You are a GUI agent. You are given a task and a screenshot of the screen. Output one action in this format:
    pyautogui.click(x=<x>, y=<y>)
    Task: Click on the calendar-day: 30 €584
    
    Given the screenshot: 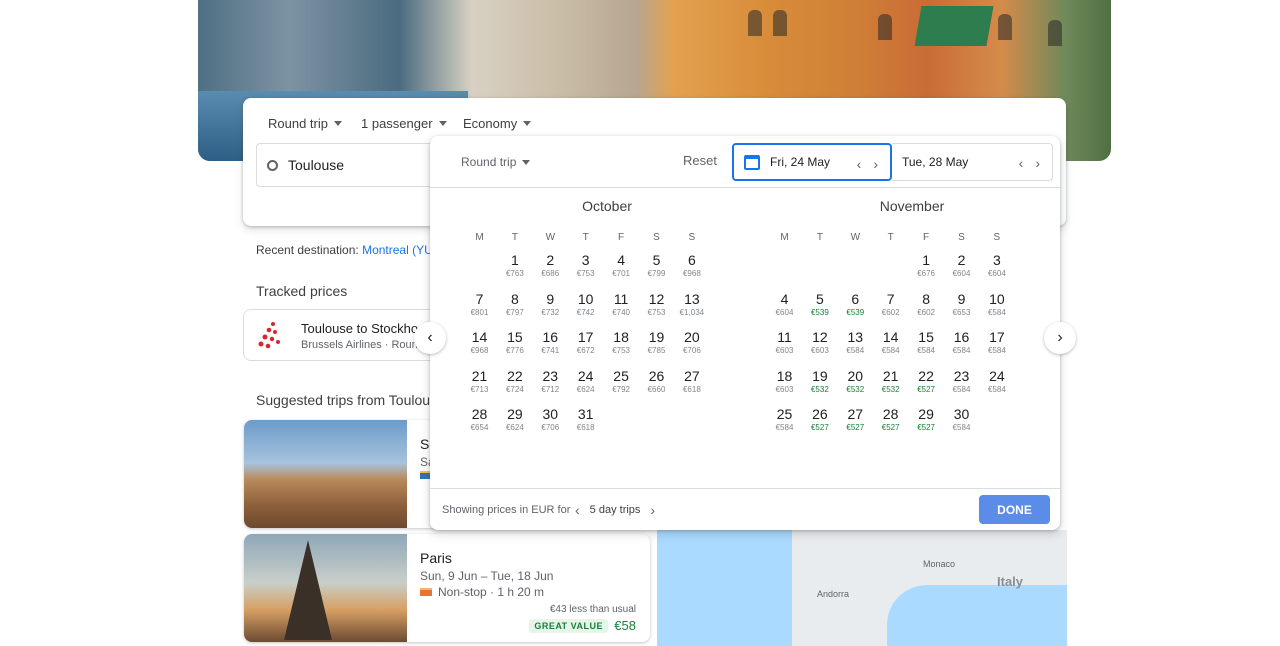 What is the action you would take?
    pyautogui.click(x=961, y=424)
    